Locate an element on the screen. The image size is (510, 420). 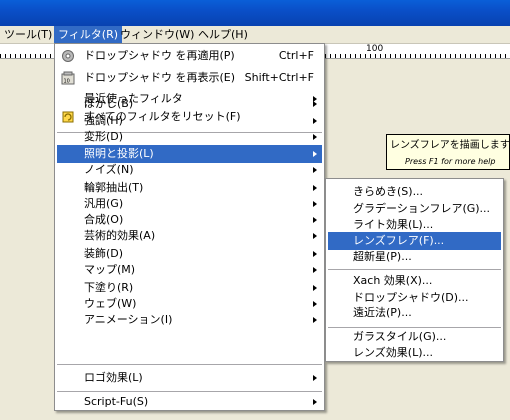
reshow-filter-shortcut: Shift+Ctrl+F is located at coordinates (279, 77).